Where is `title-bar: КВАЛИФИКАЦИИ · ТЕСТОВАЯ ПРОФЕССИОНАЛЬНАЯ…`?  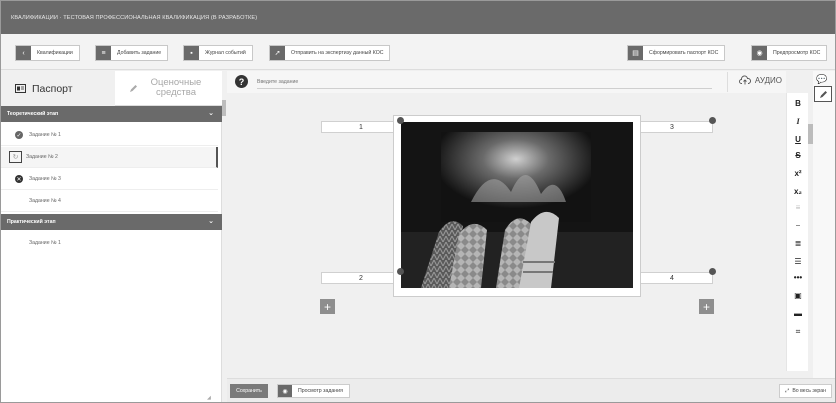
title-bar: КВАЛИФИКАЦИИ · ТЕСТОВАЯ ПРОФЕССИОНАЛЬНАЯ… is located at coordinates (418, 17).